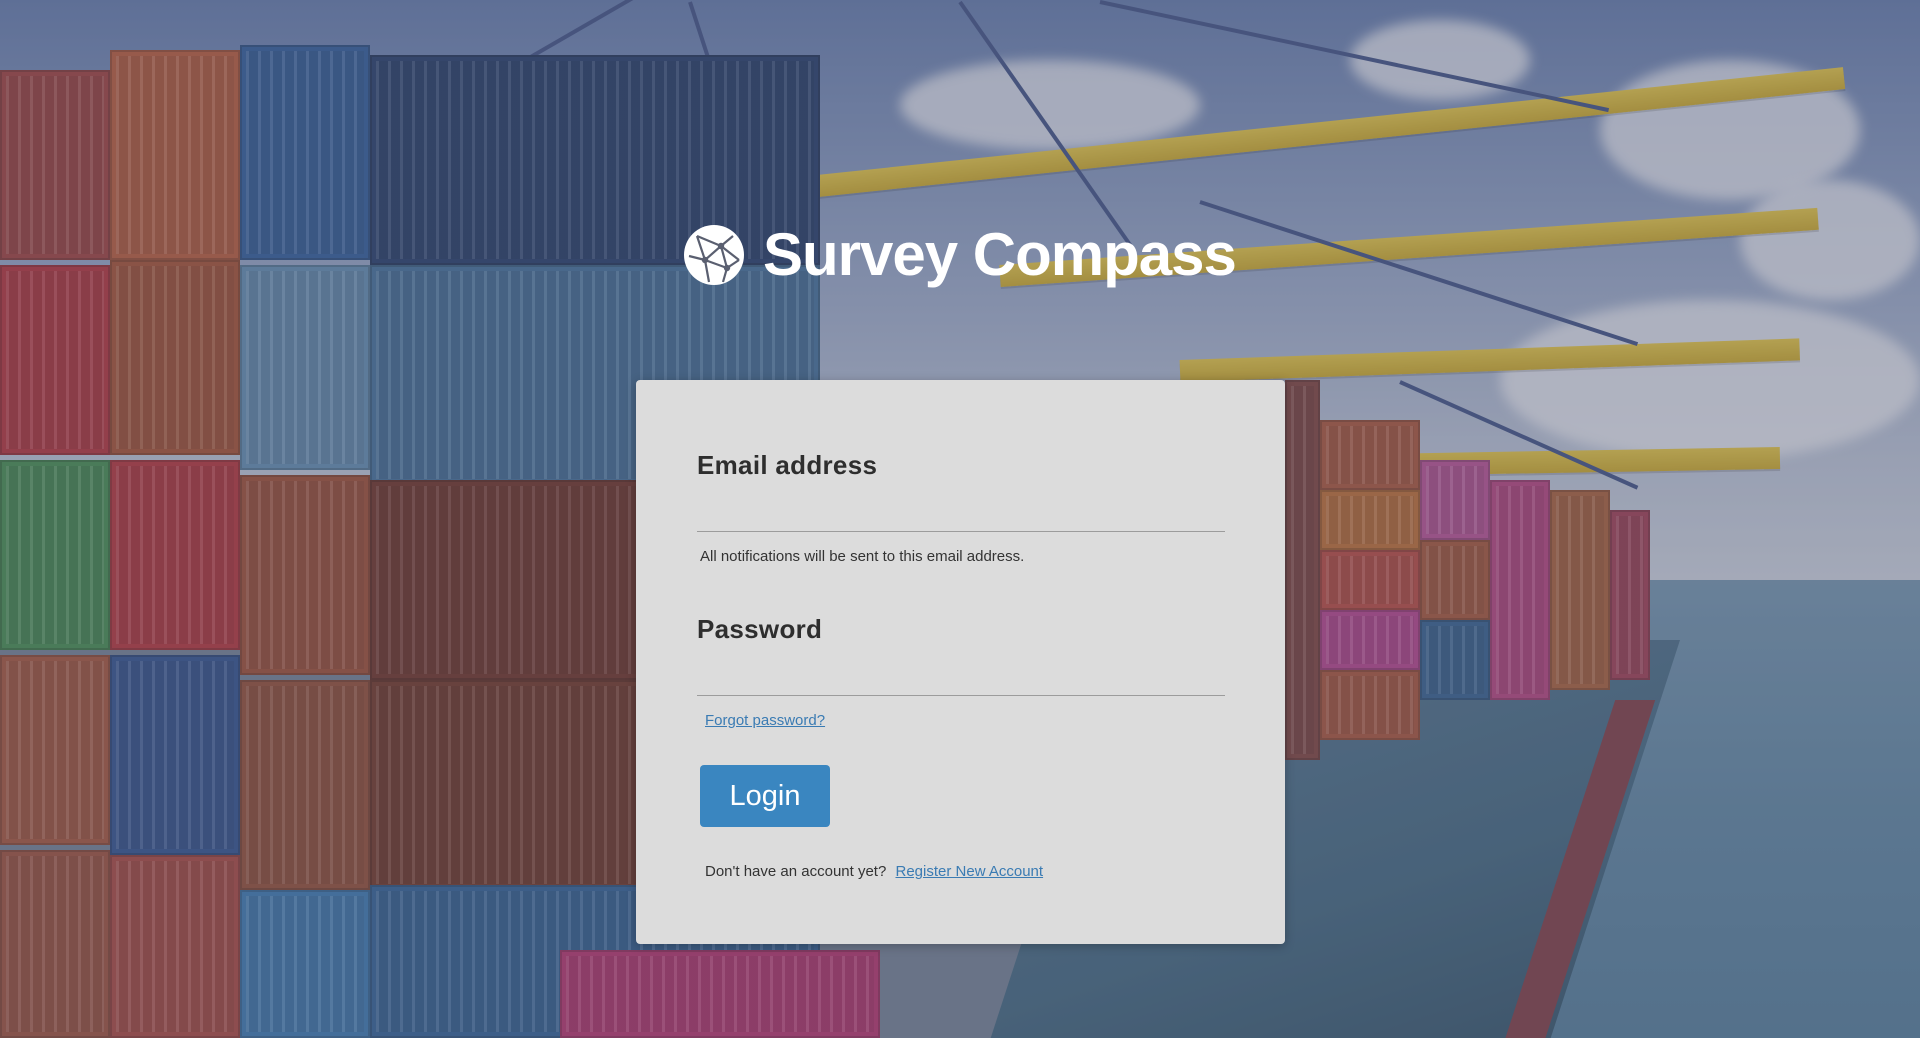 The image size is (1920, 1038). What do you see at coordinates (1000, 254) in the screenshot?
I see `brand-name: Survey Compass` at bounding box center [1000, 254].